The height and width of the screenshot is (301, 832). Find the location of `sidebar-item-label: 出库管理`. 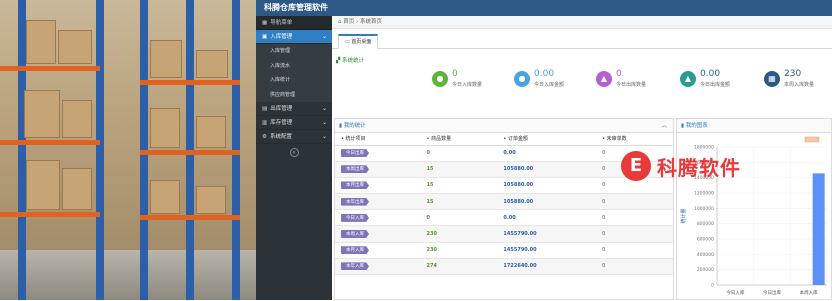

sidebar-item-label: 出库管理 is located at coordinates (281, 108).